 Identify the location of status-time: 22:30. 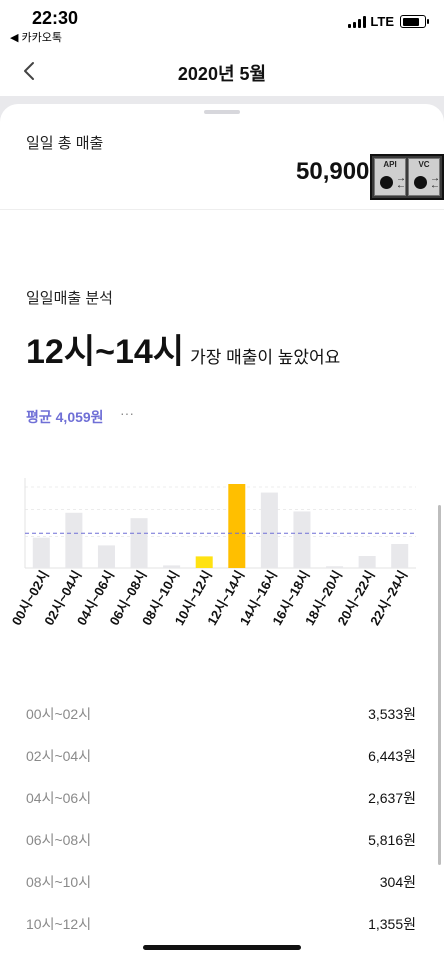
(55, 18).